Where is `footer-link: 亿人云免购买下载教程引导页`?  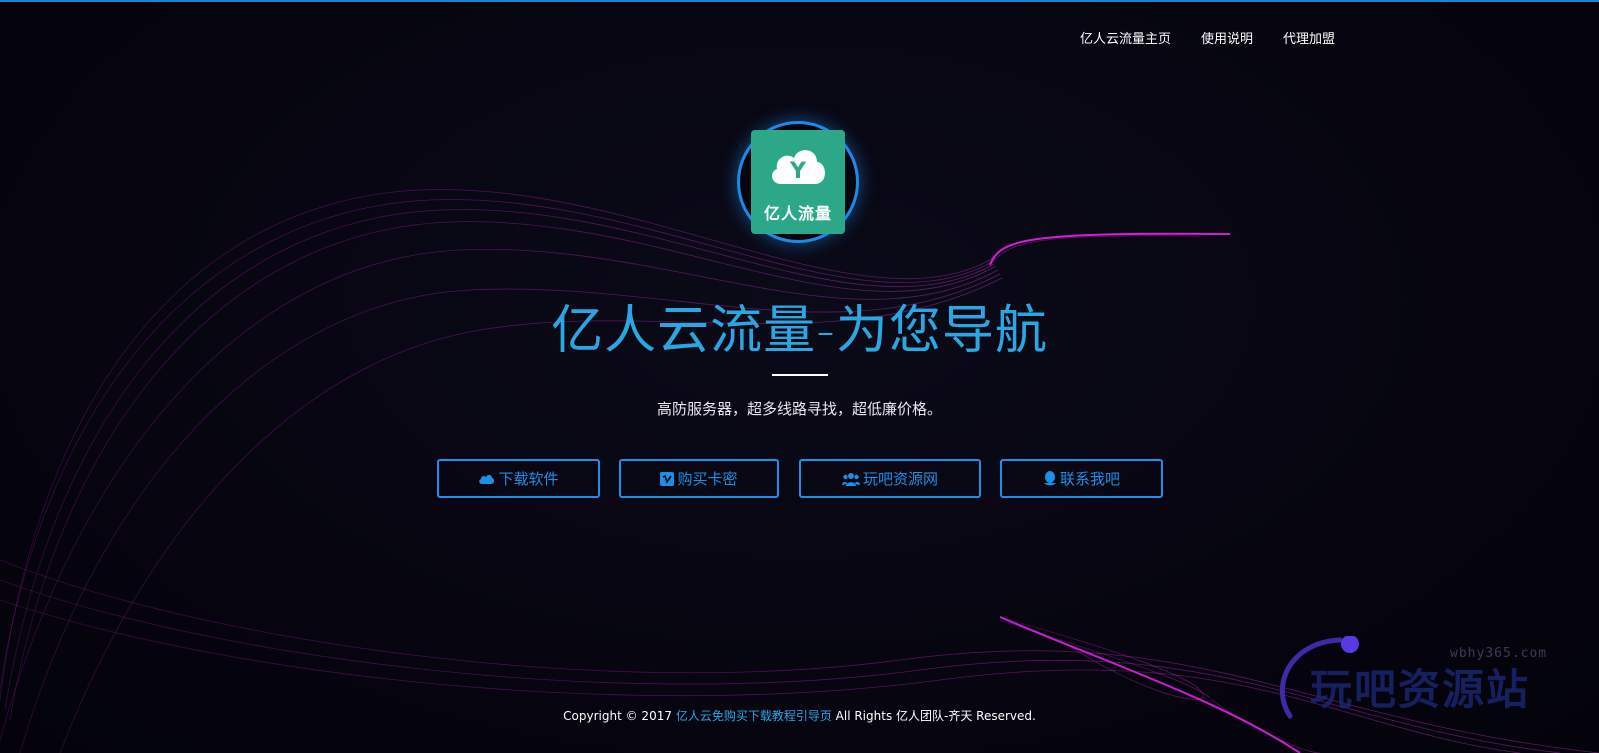
footer-link: 亿人云免购买下载教程引导页 is located at coordinates (754, 716).